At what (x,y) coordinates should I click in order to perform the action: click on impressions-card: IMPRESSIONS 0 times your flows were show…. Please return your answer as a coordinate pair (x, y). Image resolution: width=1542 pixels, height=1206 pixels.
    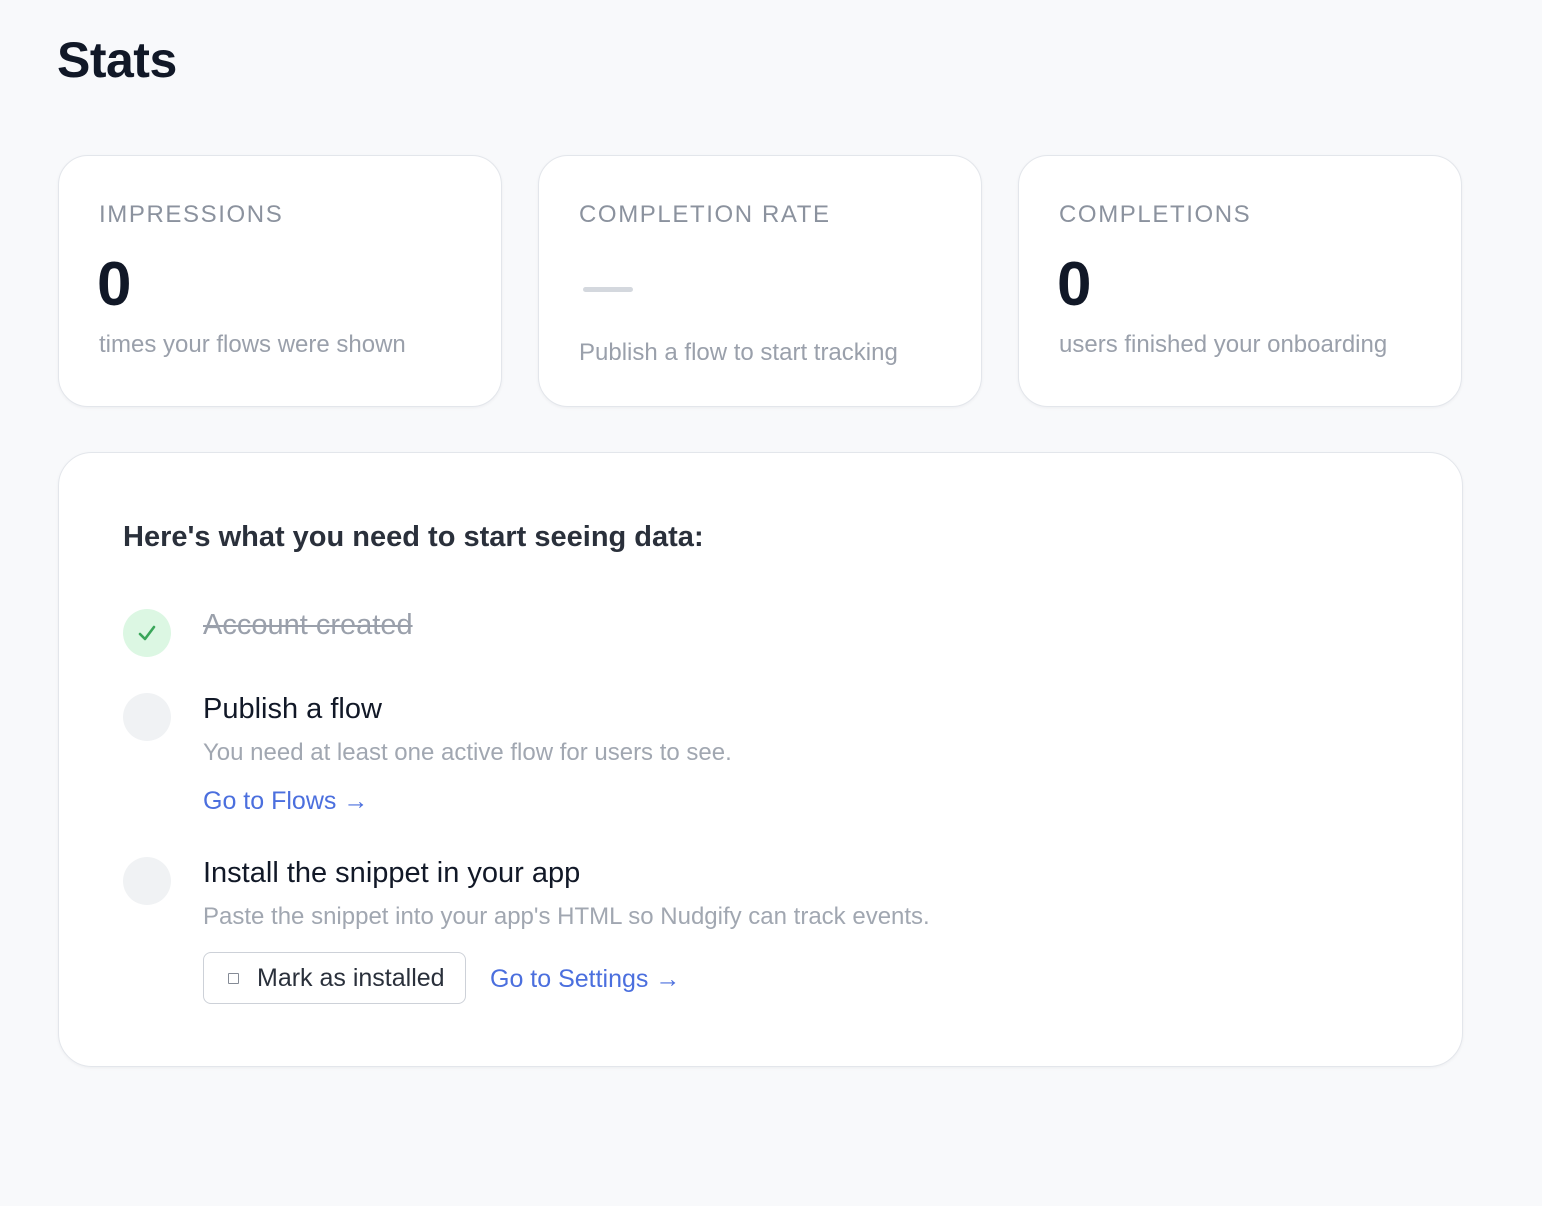
    Looking at the image, I should click on (280, 281).